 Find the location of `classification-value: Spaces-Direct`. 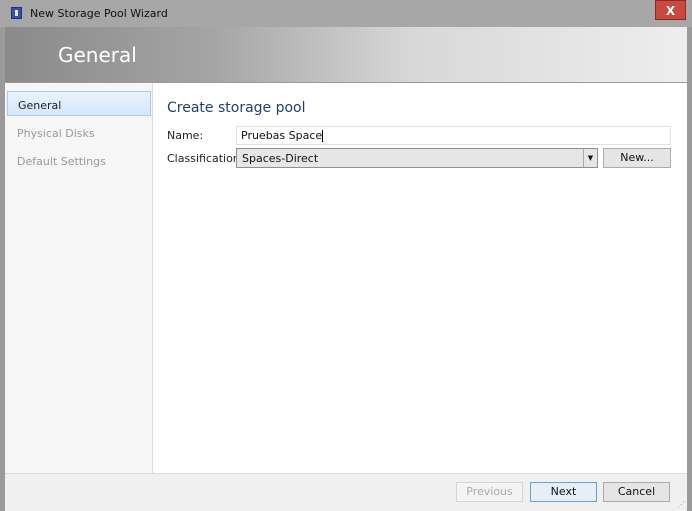

classification-value: Spaces-Direct is located at coordinates (280, 158).